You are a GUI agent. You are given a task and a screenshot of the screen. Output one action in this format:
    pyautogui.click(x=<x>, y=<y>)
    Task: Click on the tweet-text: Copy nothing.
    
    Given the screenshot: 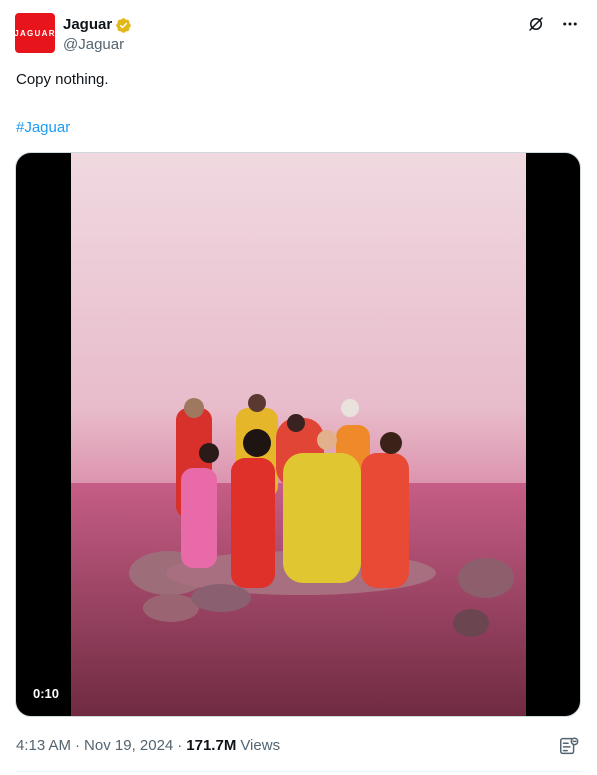 What is the action you would take?
    pyautogui.click(x=62, y=79)
    